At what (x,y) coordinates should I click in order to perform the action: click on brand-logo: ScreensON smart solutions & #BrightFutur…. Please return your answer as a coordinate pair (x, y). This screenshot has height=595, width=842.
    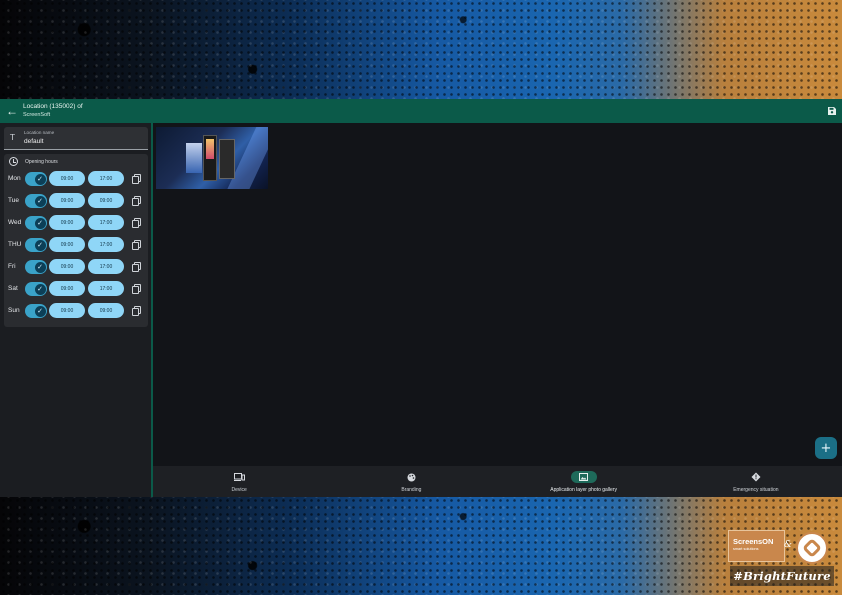
    Looking at the image, I should click on (781, 559).